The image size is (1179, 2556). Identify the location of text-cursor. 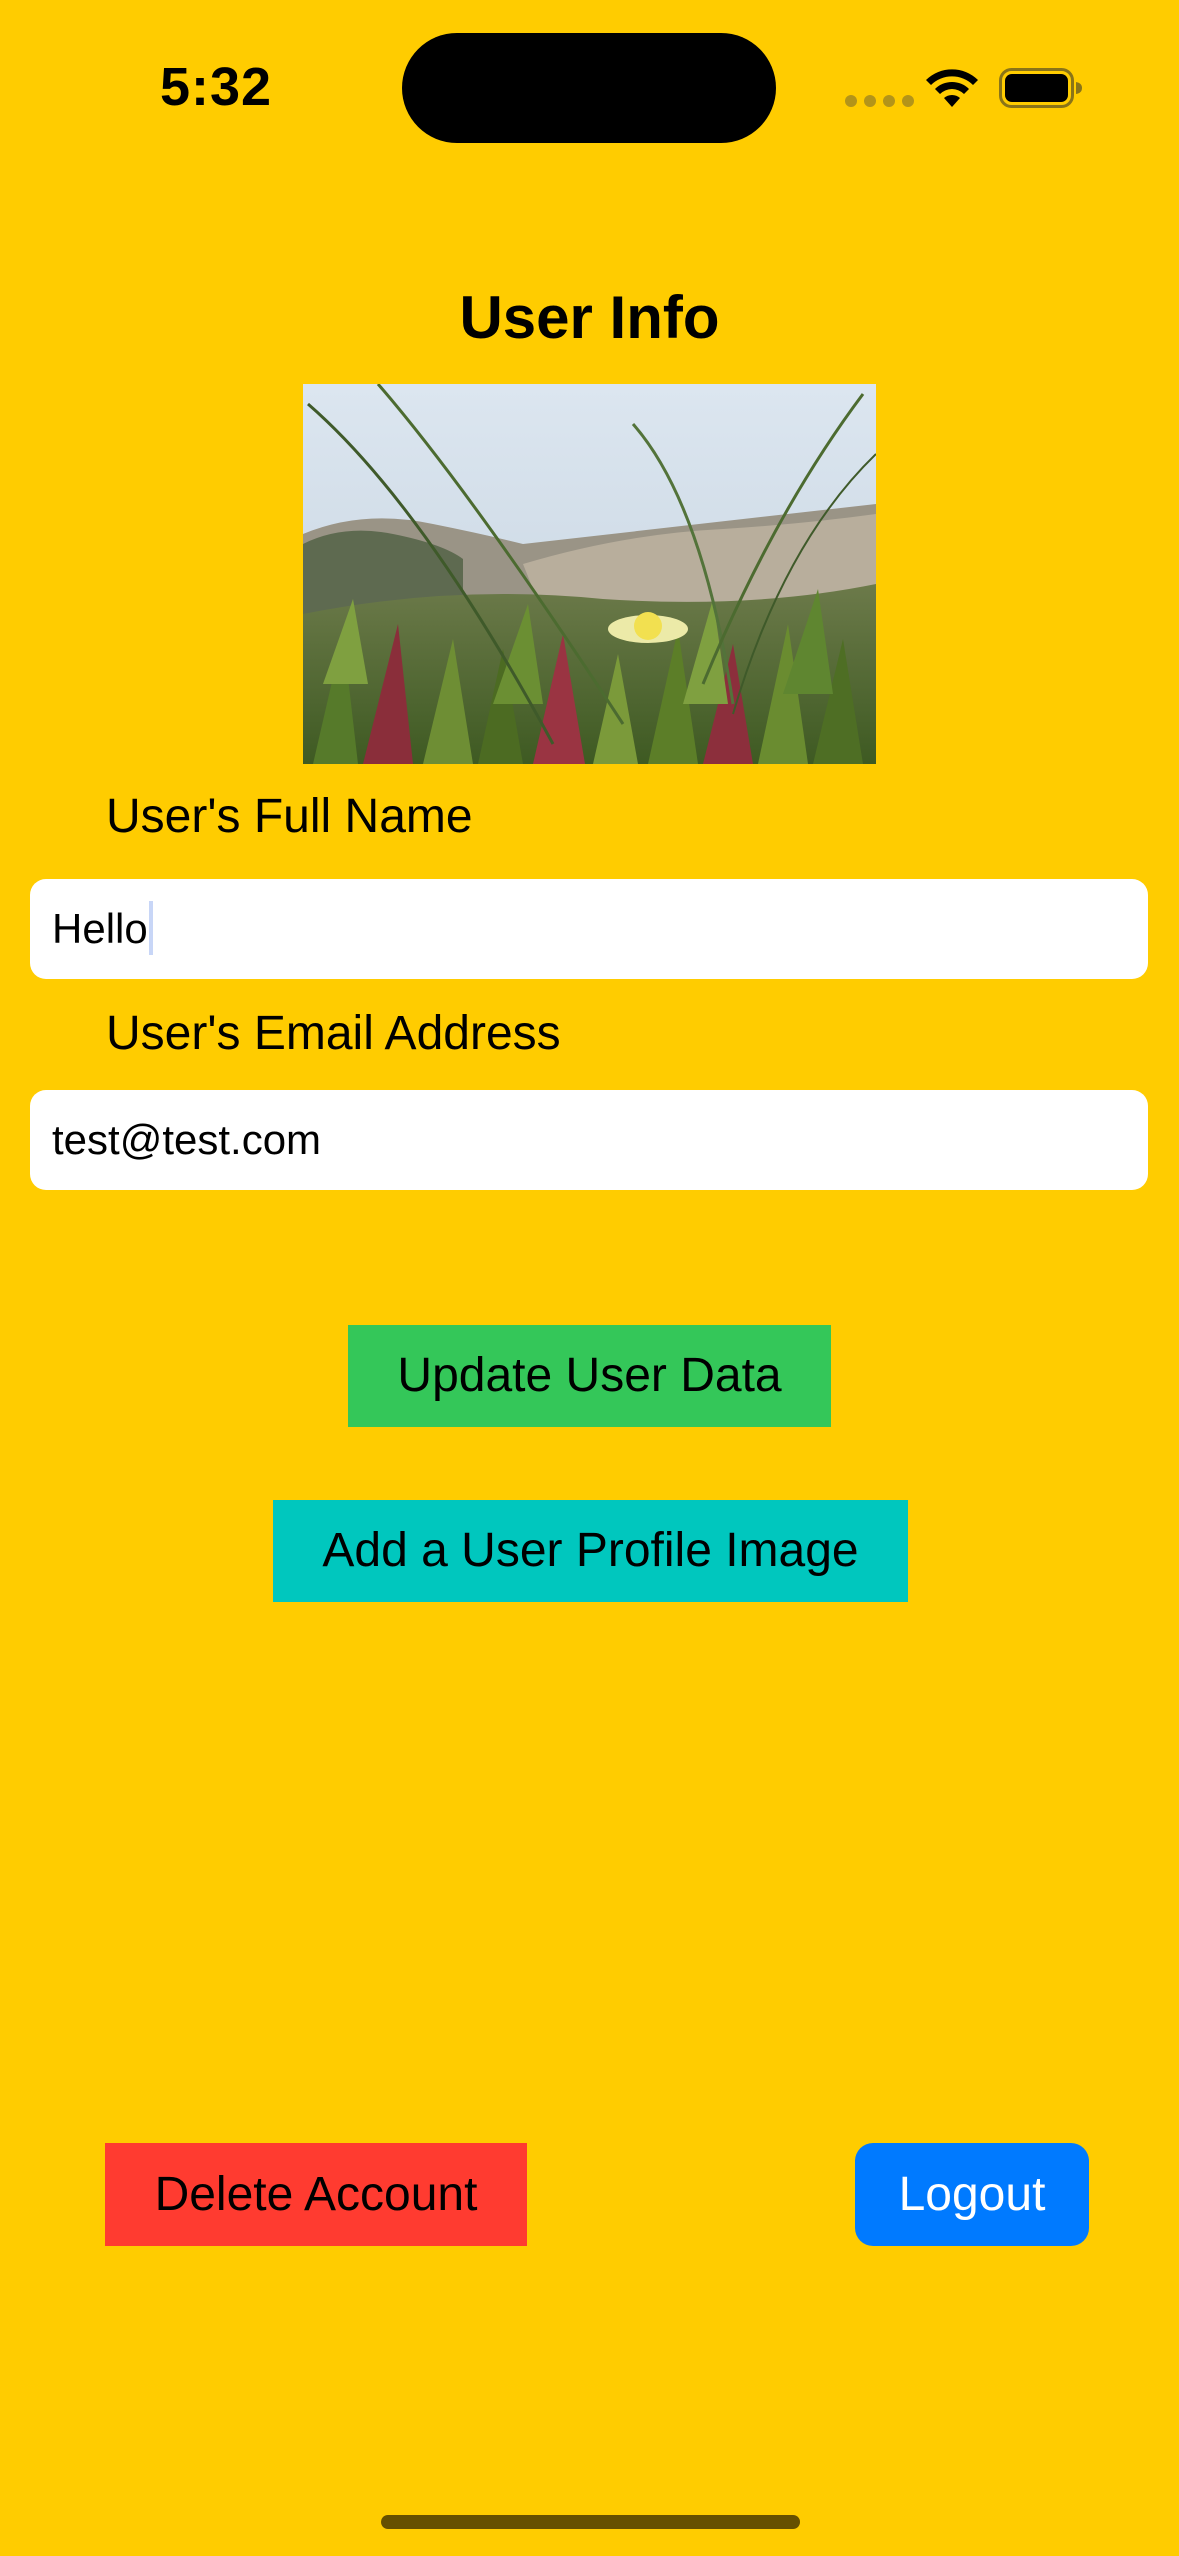
(150, 927).